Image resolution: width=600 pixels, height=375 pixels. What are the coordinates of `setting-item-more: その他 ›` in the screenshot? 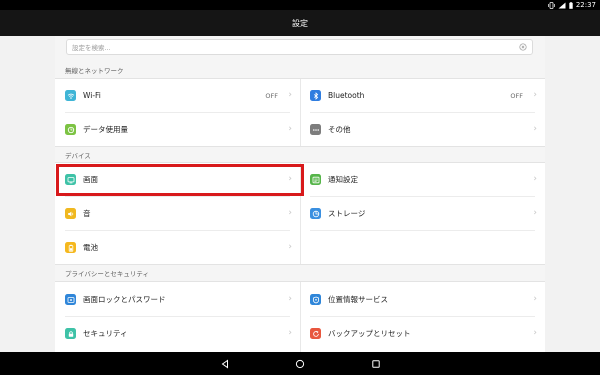 It's located at (422, 129).